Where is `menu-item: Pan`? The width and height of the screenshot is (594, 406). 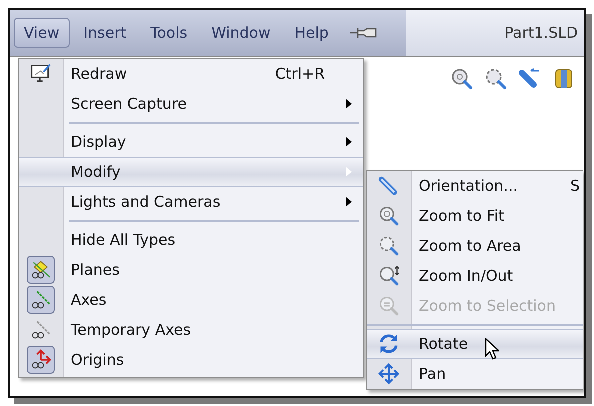
menu-item: Pan is located at coordinates (475, 374).